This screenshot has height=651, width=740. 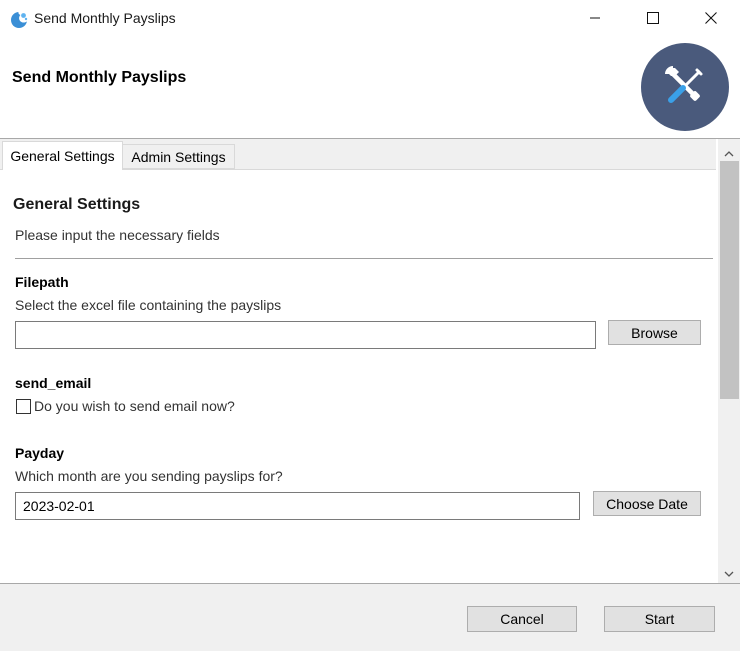 What do you see at coordinates (117, 235) in the screenshot?
I see `section-description: Please input the necessary fields` at bounding box center [117, 235].